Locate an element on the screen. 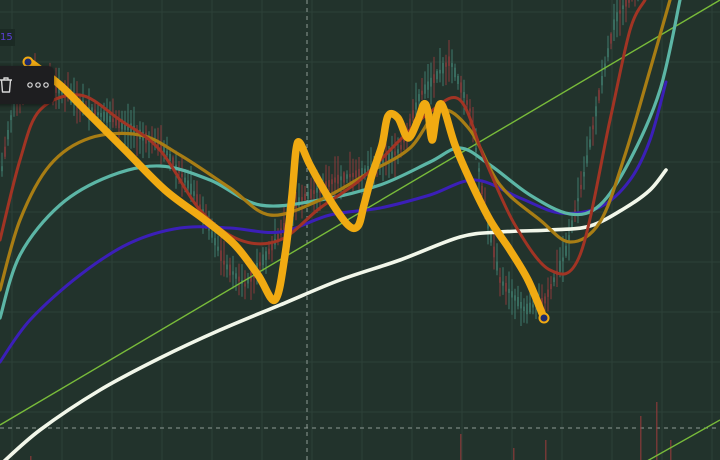  more-options-button is located at coordinates (38, 85).